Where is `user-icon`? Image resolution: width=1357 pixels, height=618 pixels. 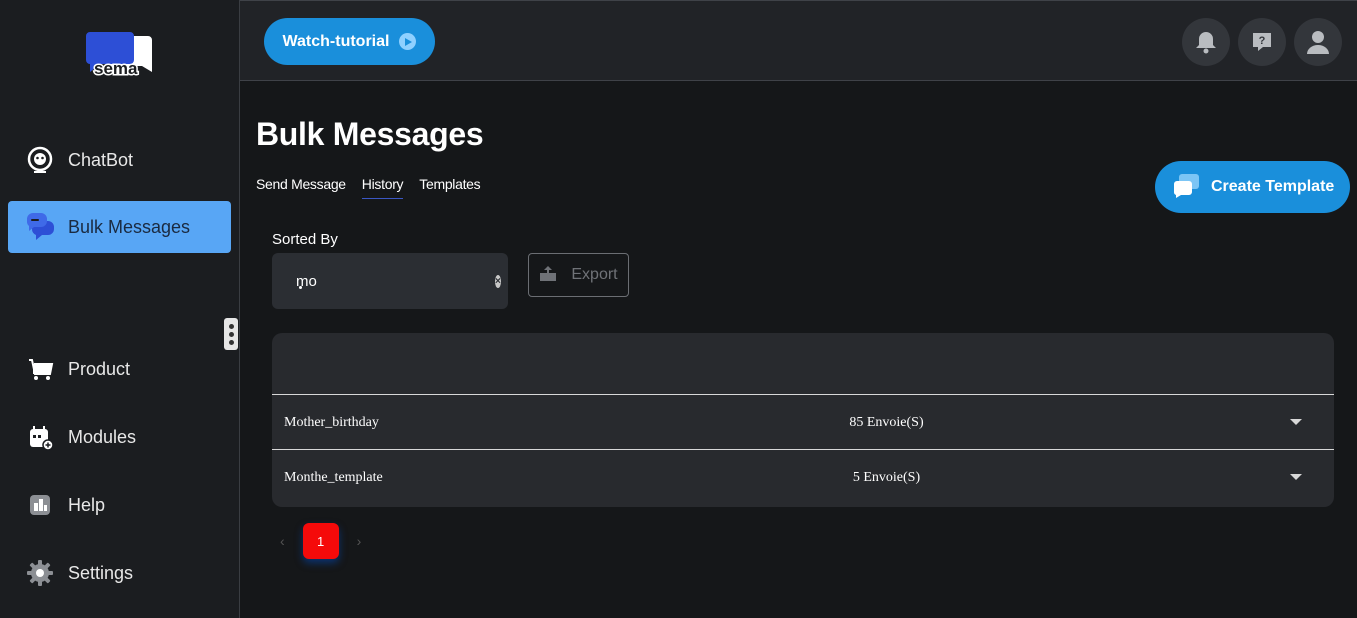
user-icon is located at coordinates (1318, 42).